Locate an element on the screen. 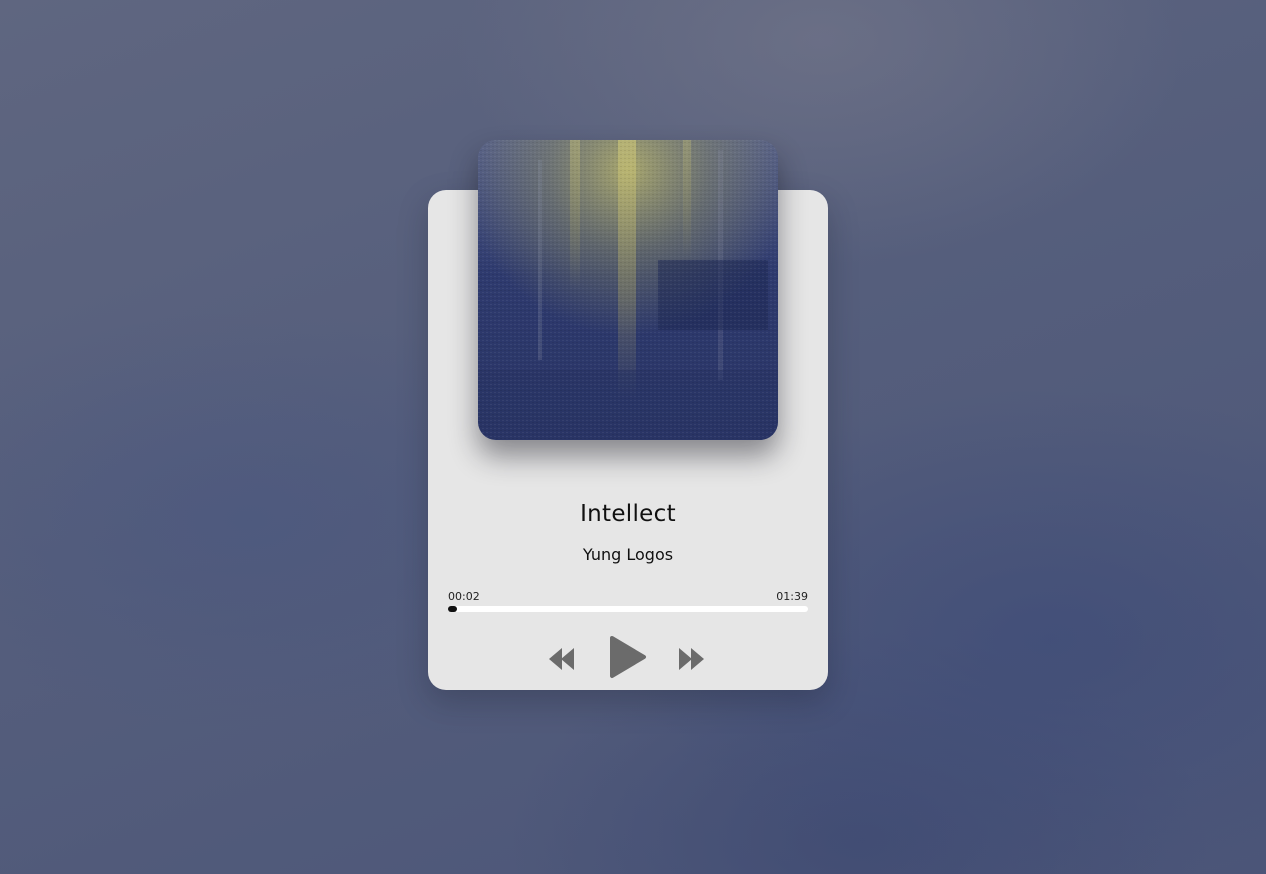  progress-fill is located at coordinates (452, 609).